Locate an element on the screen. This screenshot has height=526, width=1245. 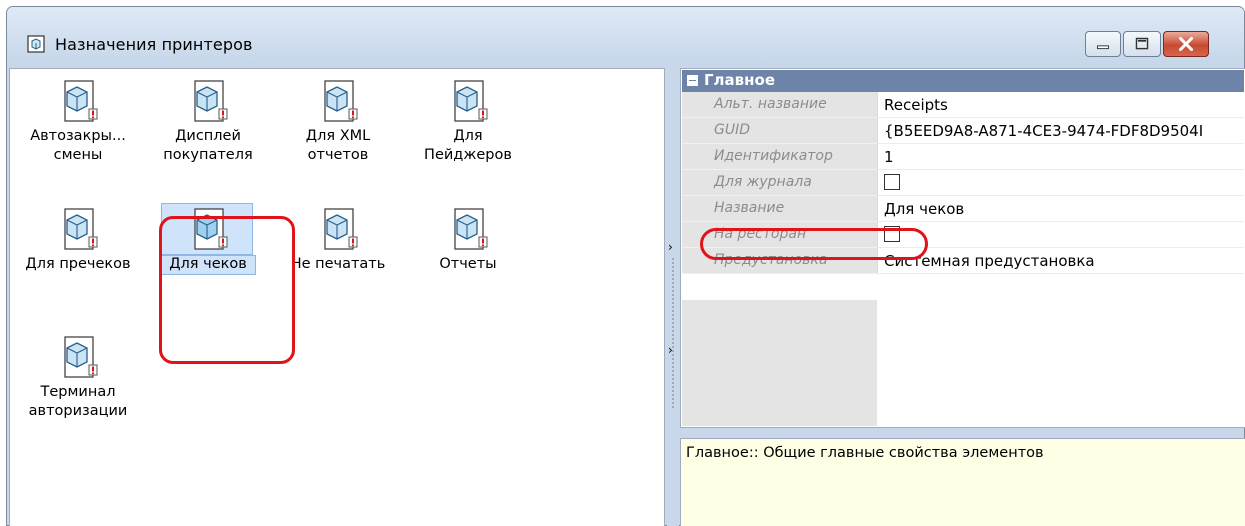
minimize-icon is located at coordinates (1103, 47).